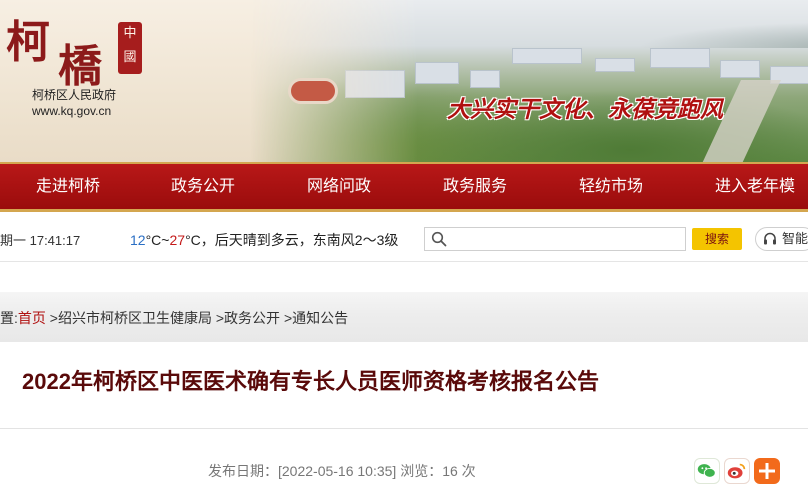 This screenshot has width=808, height=485. I want to click on weibo-share-button, so click(737, 471).